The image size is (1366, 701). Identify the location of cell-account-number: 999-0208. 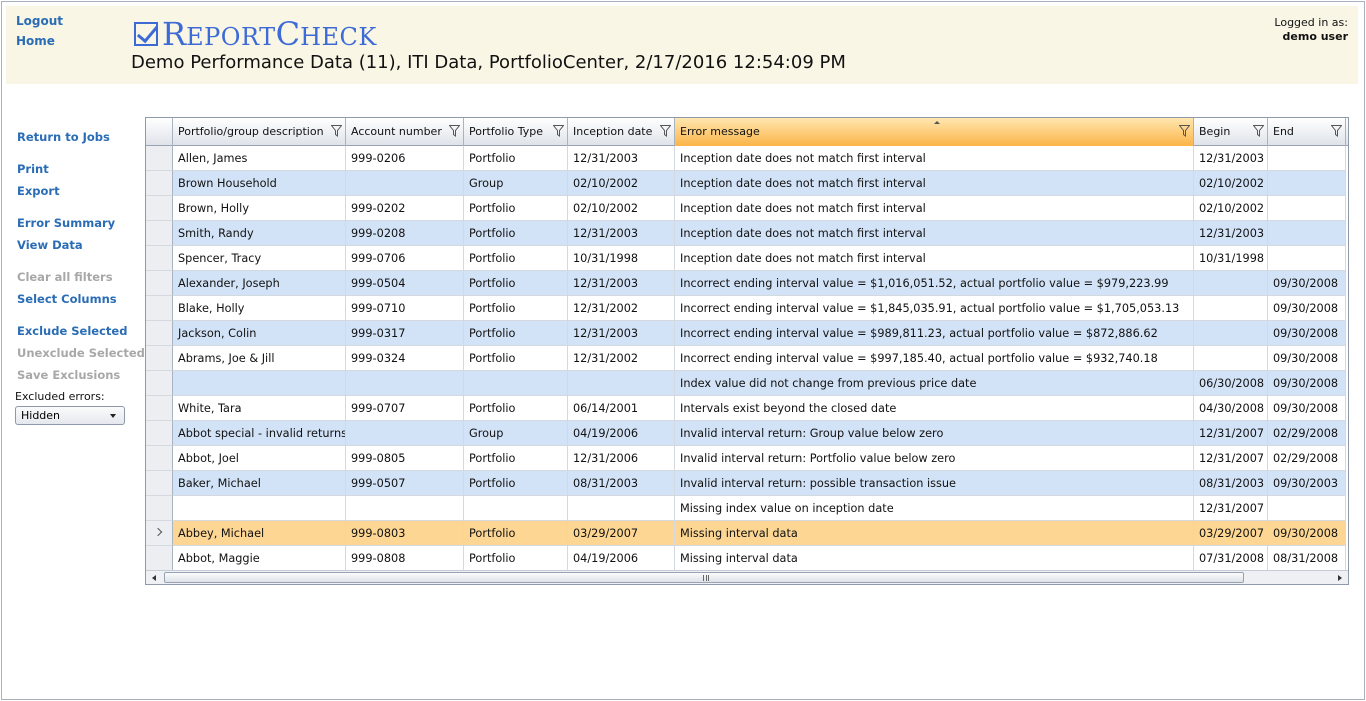
(405, 233).